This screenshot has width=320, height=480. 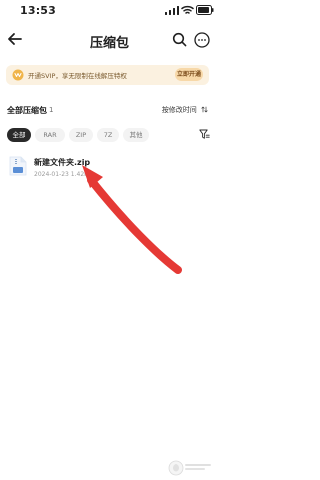 I want to click on vip-banner: 开通SVIP，享无限制在线解压特权 立即开通, so click(x=107, y=75).